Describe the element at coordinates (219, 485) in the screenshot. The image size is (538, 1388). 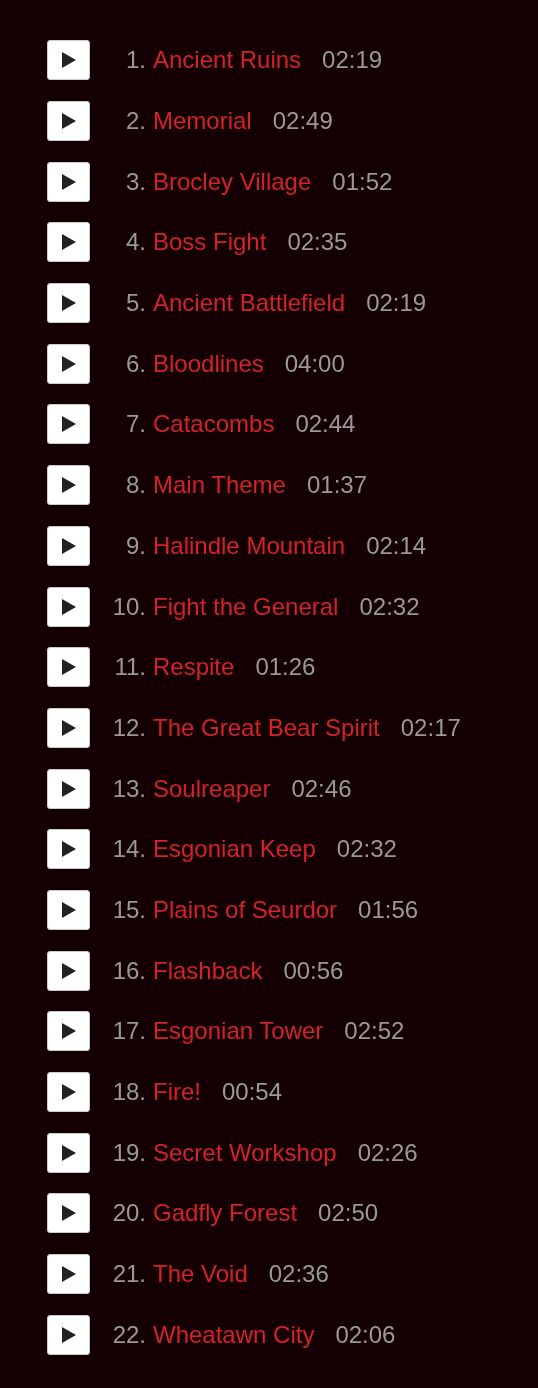
I see `track-title: Main Theme` at that location.